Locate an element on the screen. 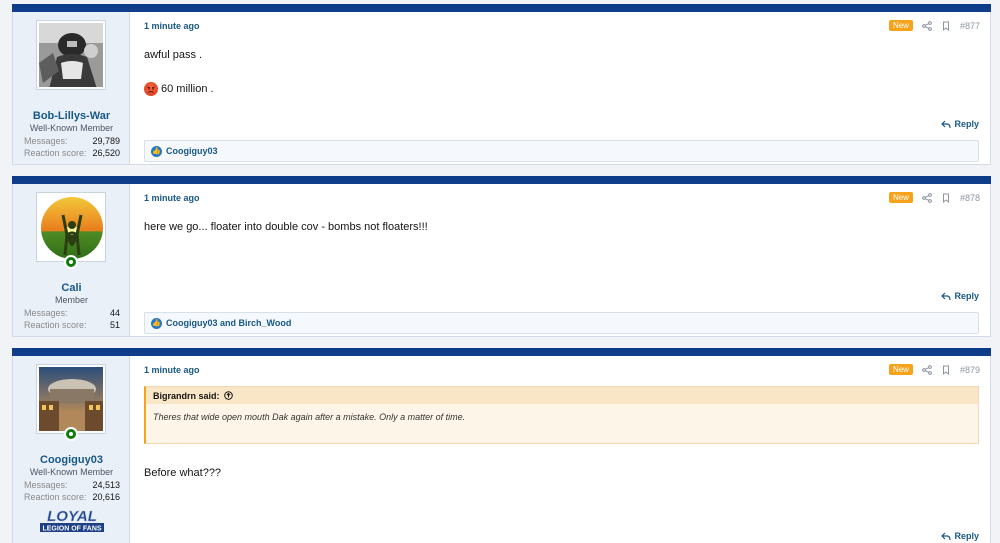 The height and width of the screenshot is (543, 1000). stat-value: 20,616 is located at coordinates (106, 497).